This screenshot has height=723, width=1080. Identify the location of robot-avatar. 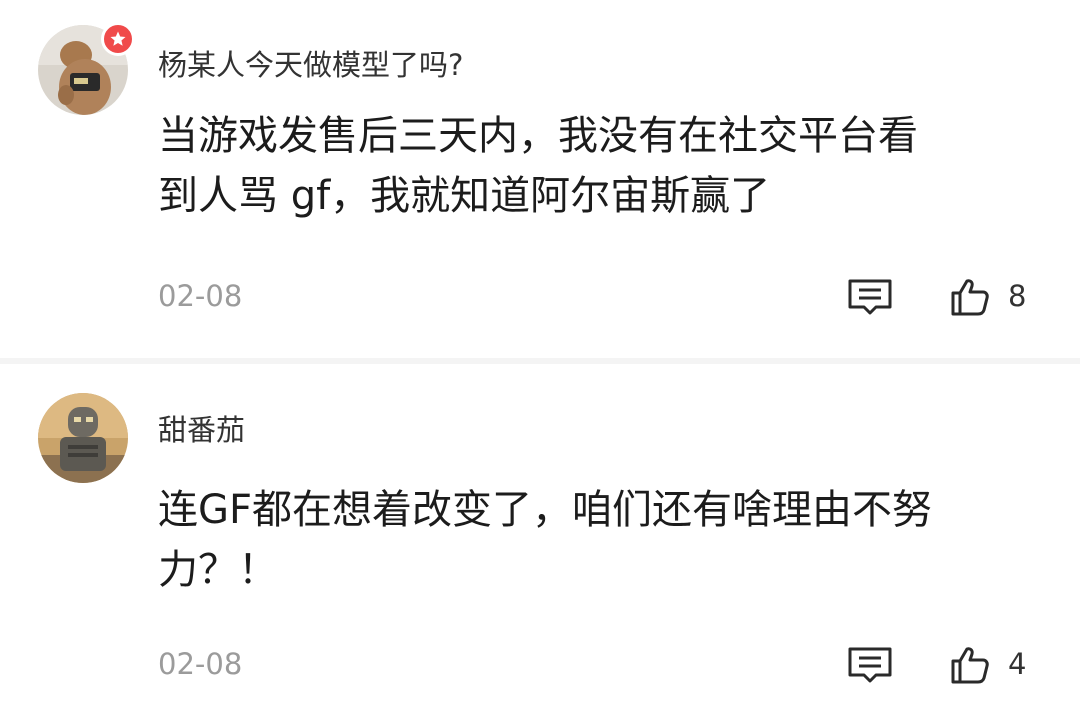
(83, 438).